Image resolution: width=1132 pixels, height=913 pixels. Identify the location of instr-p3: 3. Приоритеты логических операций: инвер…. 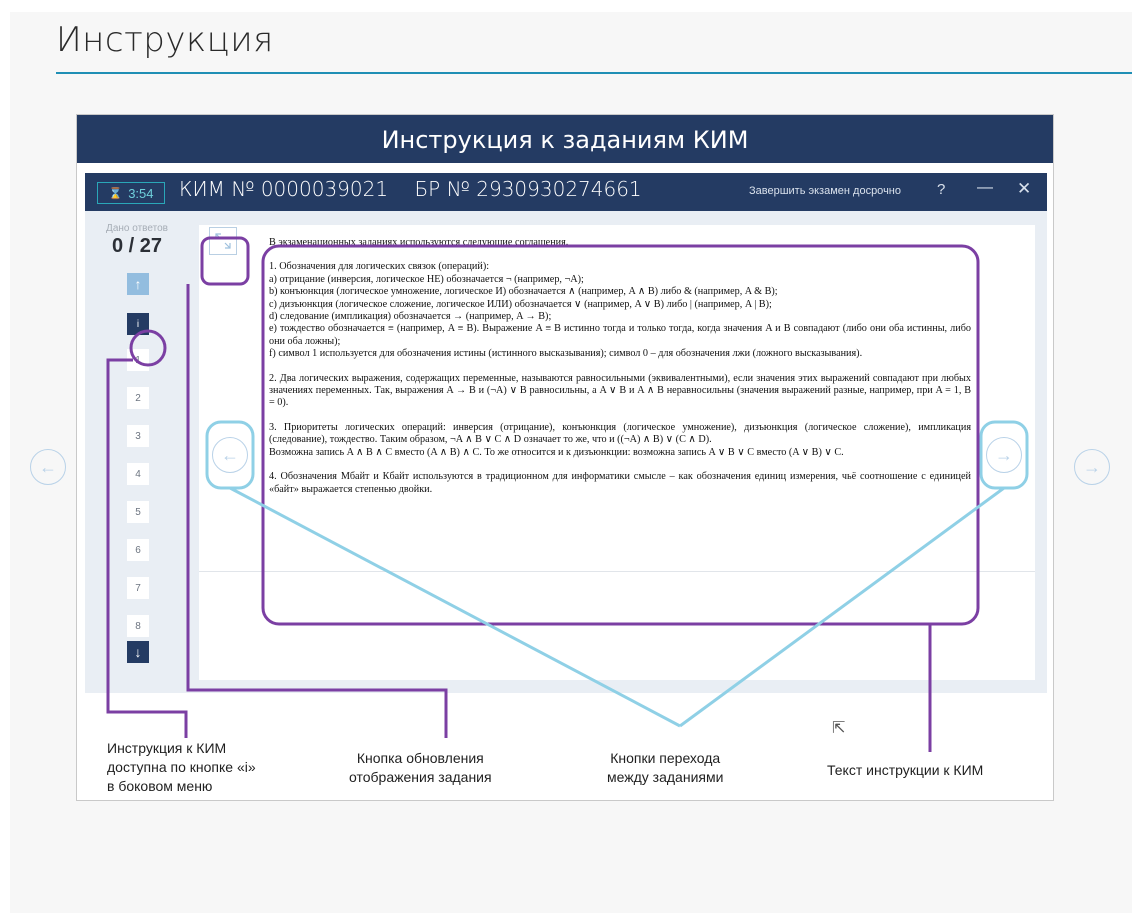
(620, 439).